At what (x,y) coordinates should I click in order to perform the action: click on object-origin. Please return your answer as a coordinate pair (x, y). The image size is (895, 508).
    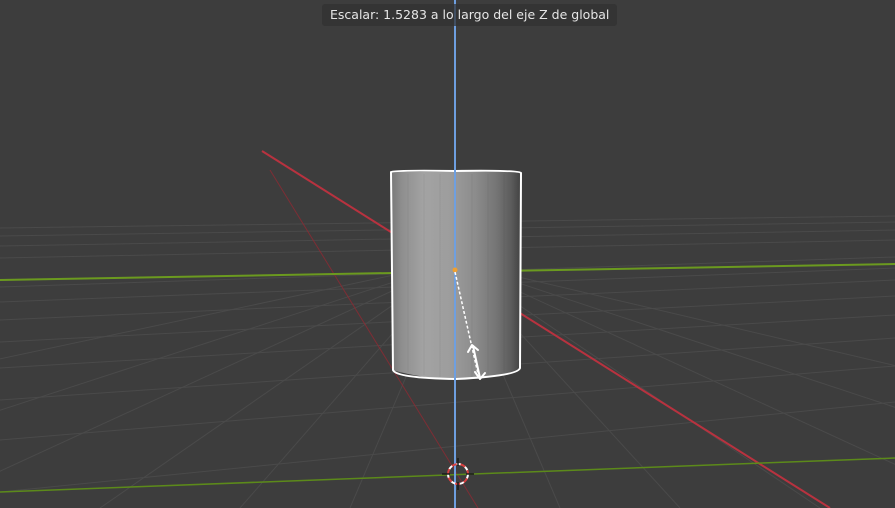
    Looking at the image, I should click on (455, 270).